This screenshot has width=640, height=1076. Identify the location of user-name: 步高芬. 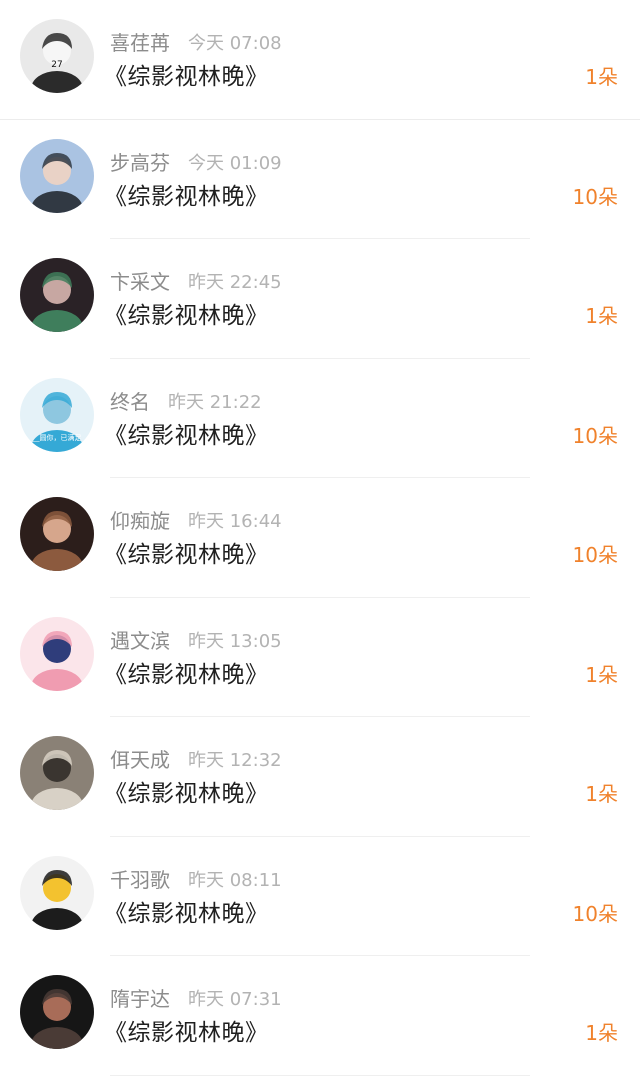
(140, 161).